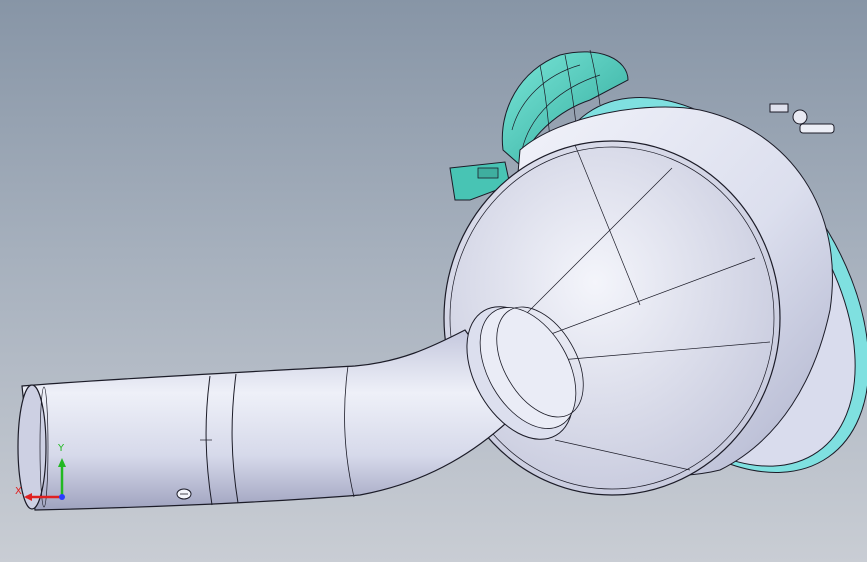 The width and height of the screenshot is (867, 562). Describe the element at coordinates (62, 497) in the screenshot. I see `triad-z-axis` at that location.